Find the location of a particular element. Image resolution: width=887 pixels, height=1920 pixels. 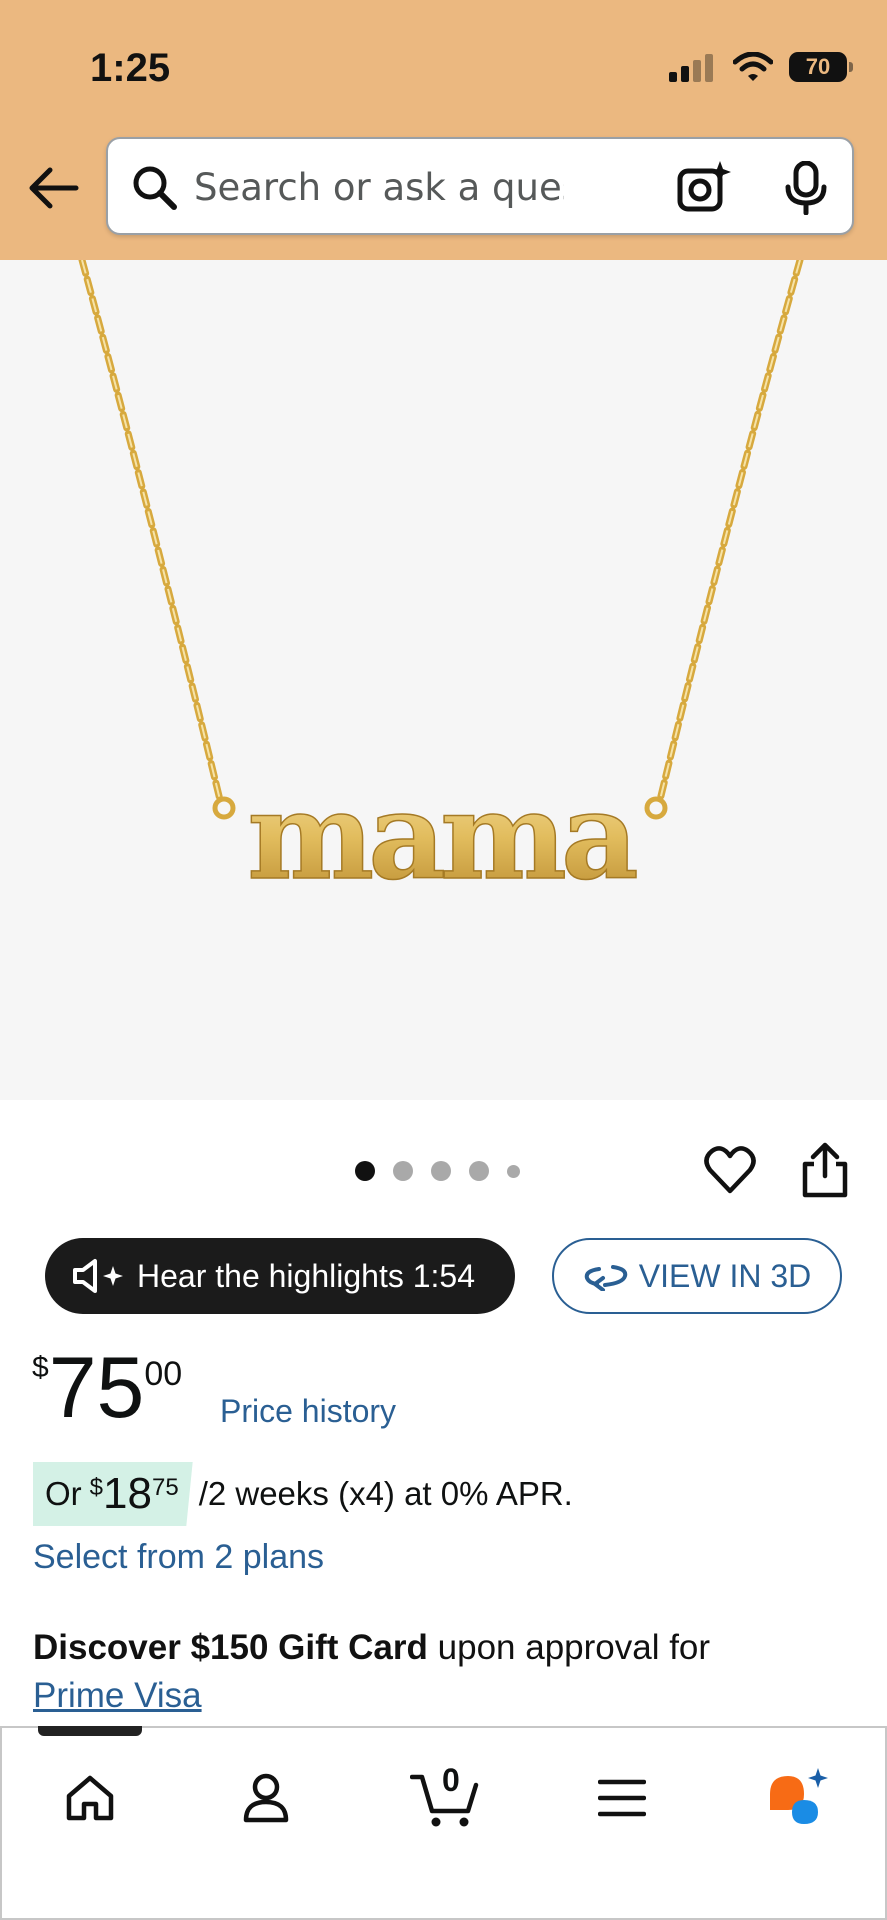

promo-text: upon approval for is located at coordinates (574, 1647).